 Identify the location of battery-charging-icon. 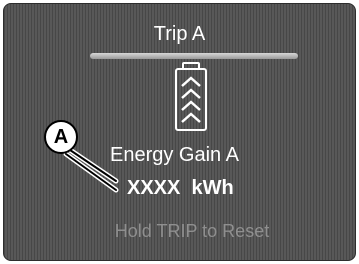
(191, 96).